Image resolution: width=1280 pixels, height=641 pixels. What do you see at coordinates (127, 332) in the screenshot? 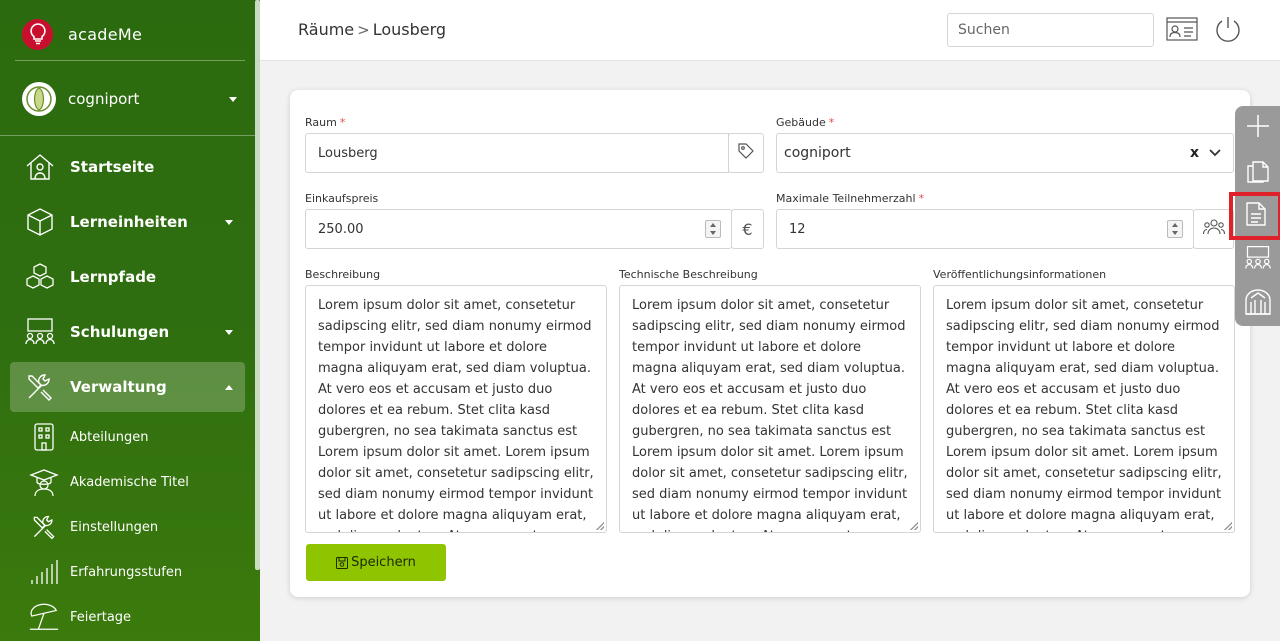
I see `sidebar-item-schulungen: Schulungen` at bounding box center [127, 332].